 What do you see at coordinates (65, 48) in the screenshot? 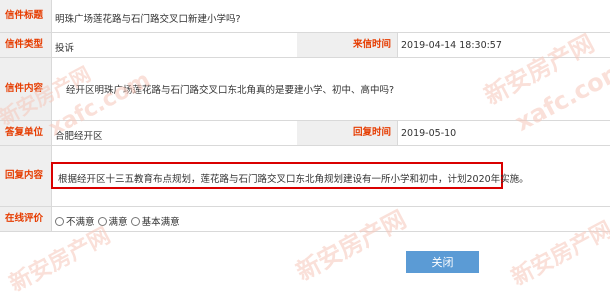
I see `type-value: 投诉` at bounding box center [65, 48].